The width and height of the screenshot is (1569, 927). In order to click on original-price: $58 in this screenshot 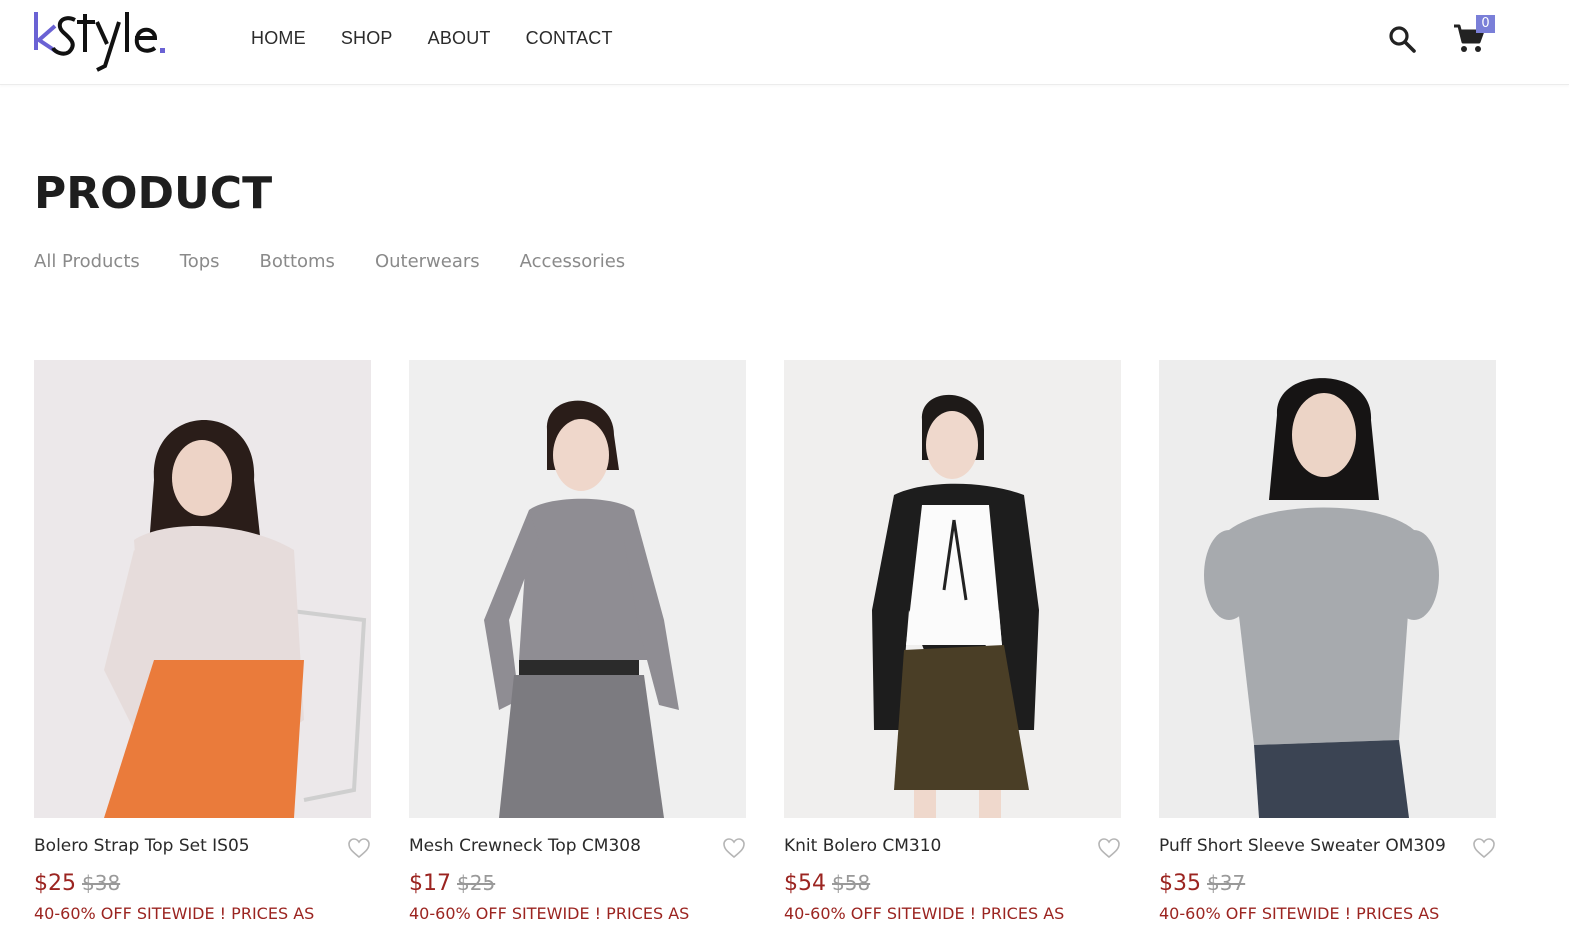, I will do `click(851, 883)`.